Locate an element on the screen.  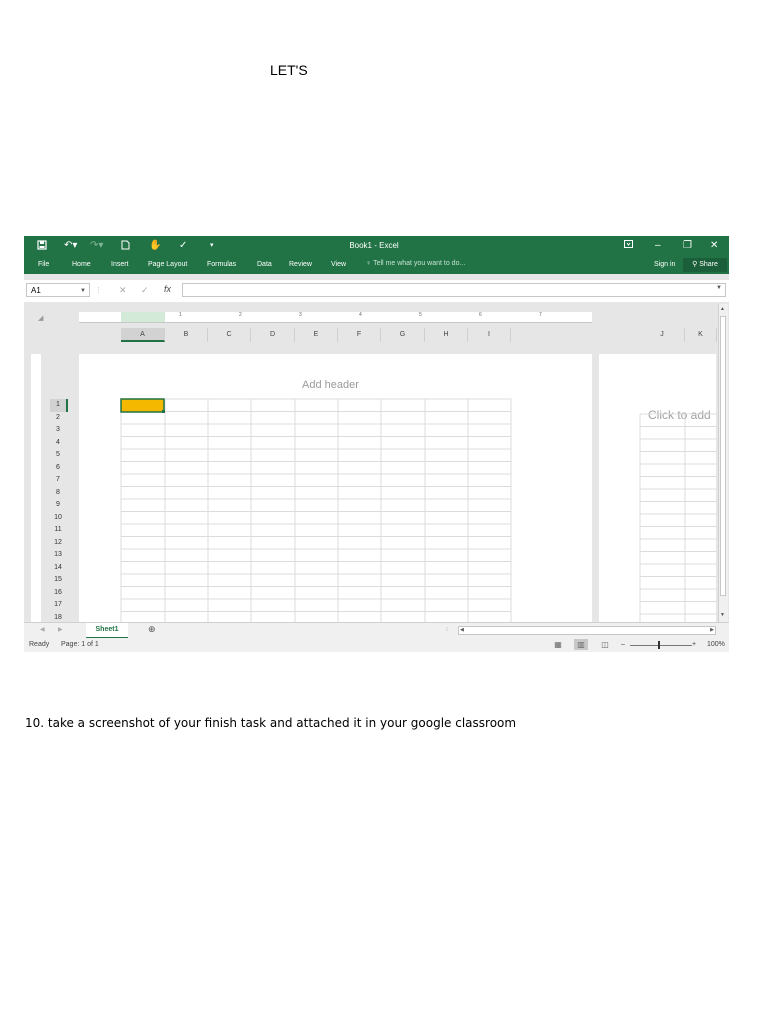
row-header: 6 is located at coordinates (58, 468).